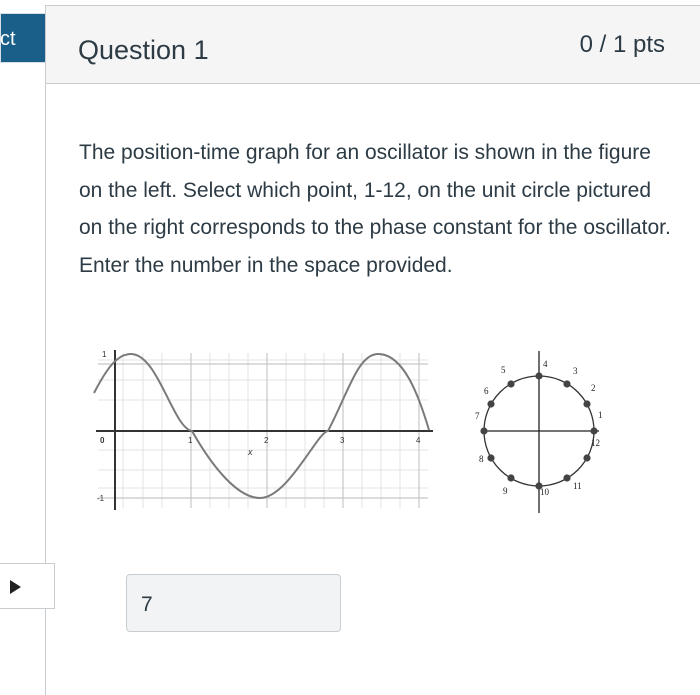 The width and height of the screenshot is (700, 695). Describe the element at coordinates (600, 415) in the screenshot. I see `circle-point-label: 1` at that location.